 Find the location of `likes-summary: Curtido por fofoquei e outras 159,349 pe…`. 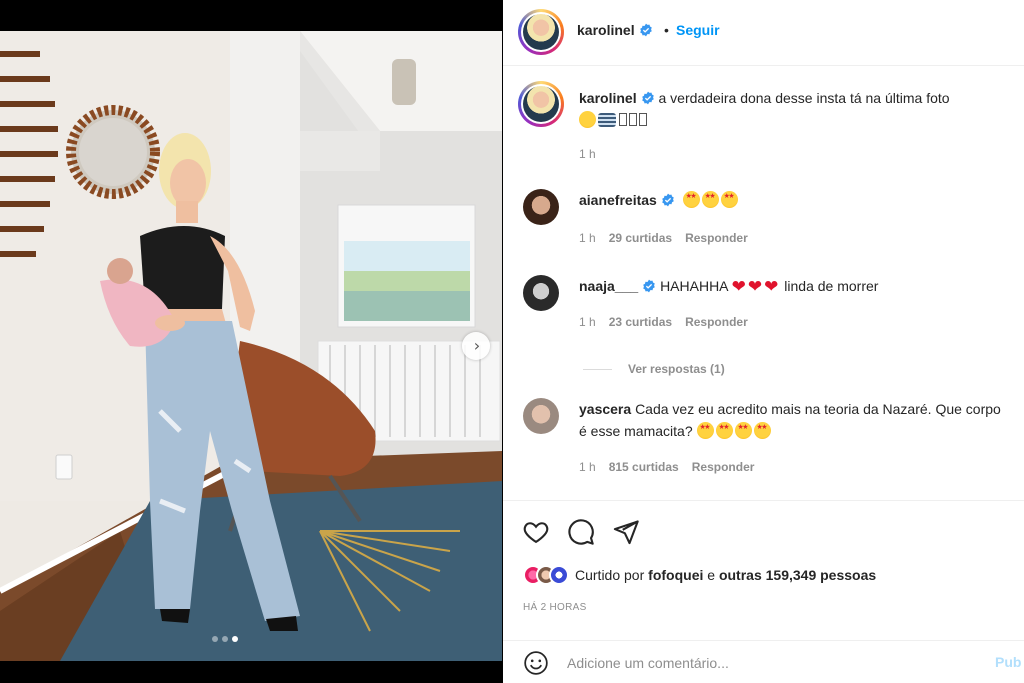

likes-summary: Curtido por fofoquei e outras 159,349 pe… is located at coordinates (699, 575).